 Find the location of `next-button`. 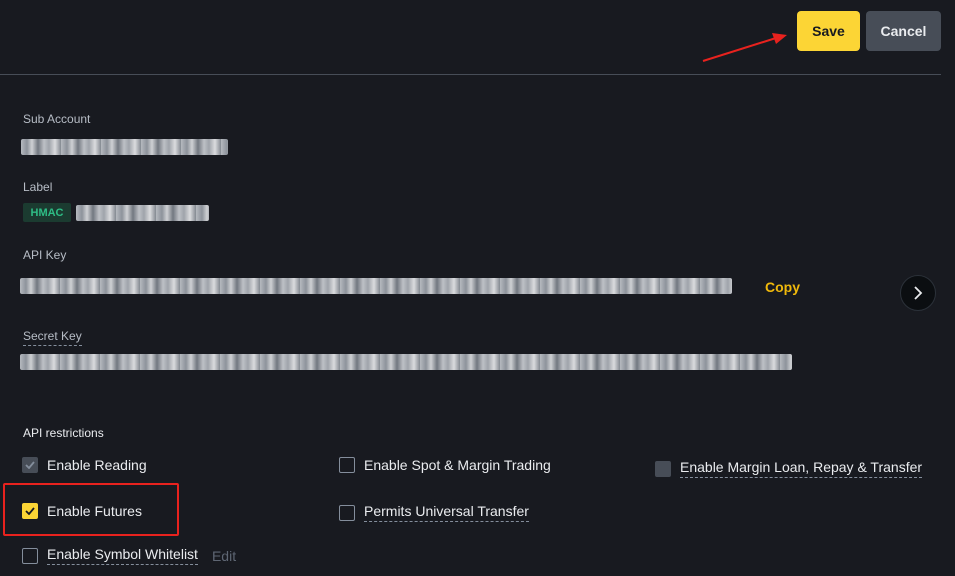

next-button is located at coordinates (918, 293).